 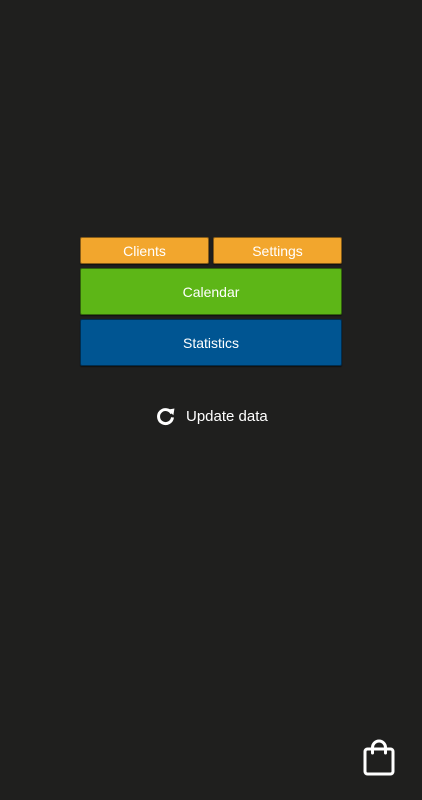 I want to click on statistics-button: Statistics, so click(x=211, y=342).